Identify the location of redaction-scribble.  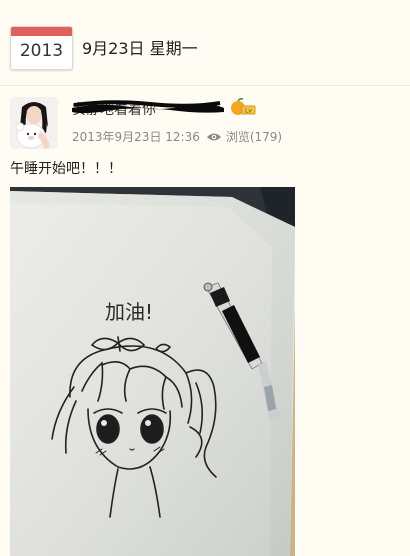
(148, 106).